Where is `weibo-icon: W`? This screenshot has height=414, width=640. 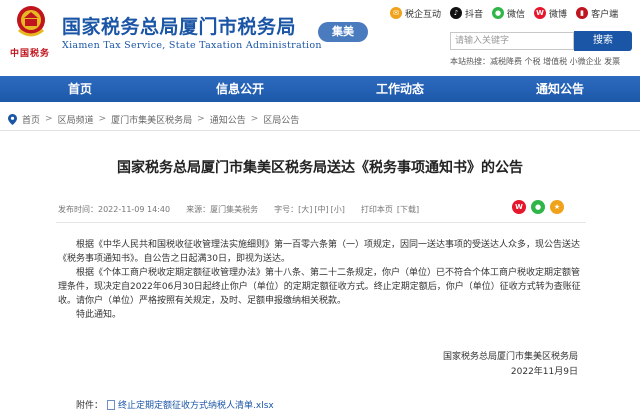 weibo-icon: W is located at coordinates (540, 13).